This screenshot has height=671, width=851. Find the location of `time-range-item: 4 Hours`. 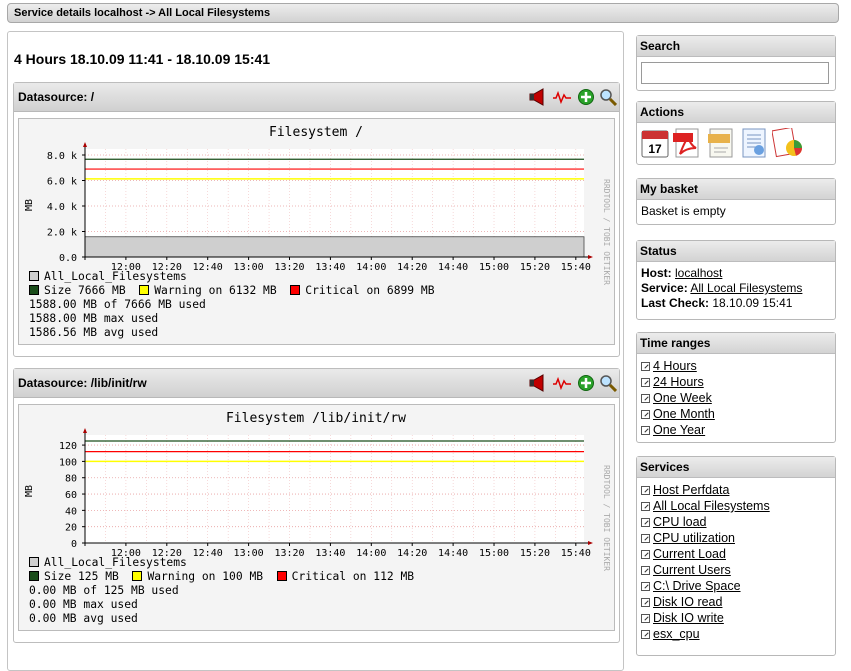

time-range-item: 4 Hours is located at coordinates (736, 366).